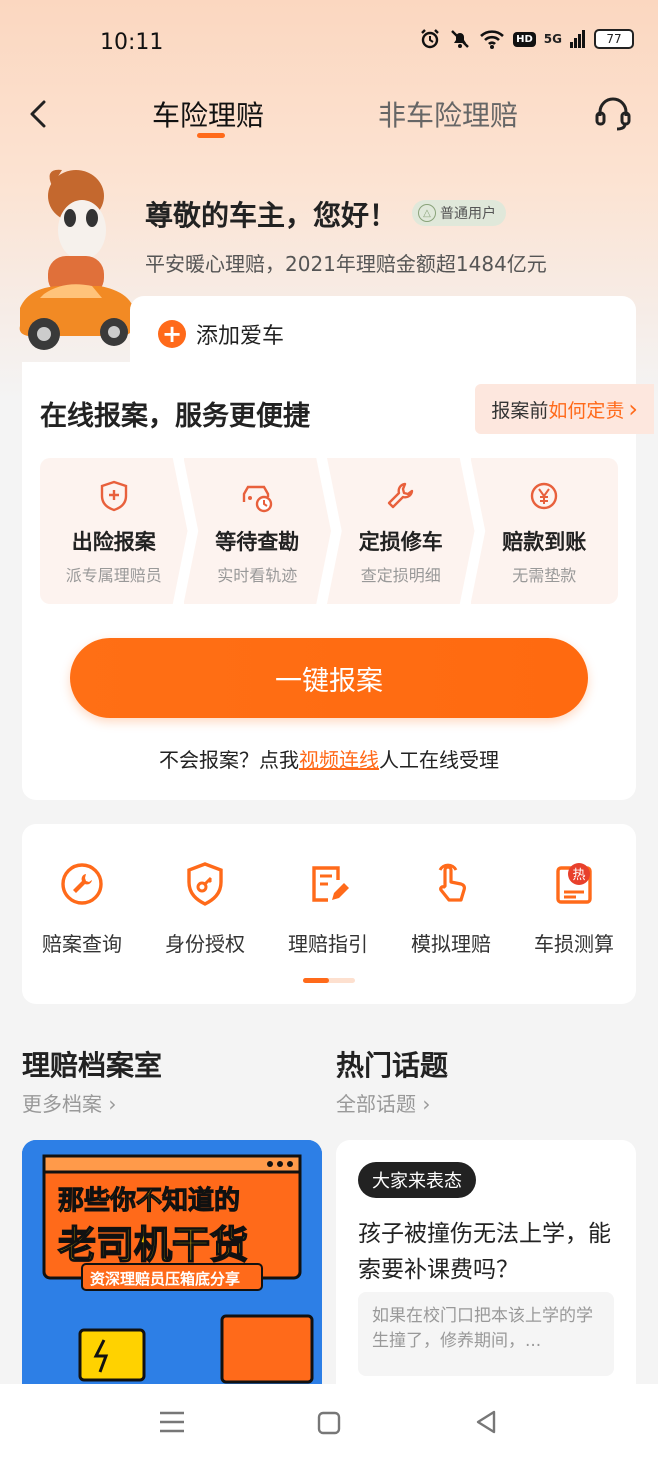  I want to click on battery-indicator: 77, so click(614, 39).